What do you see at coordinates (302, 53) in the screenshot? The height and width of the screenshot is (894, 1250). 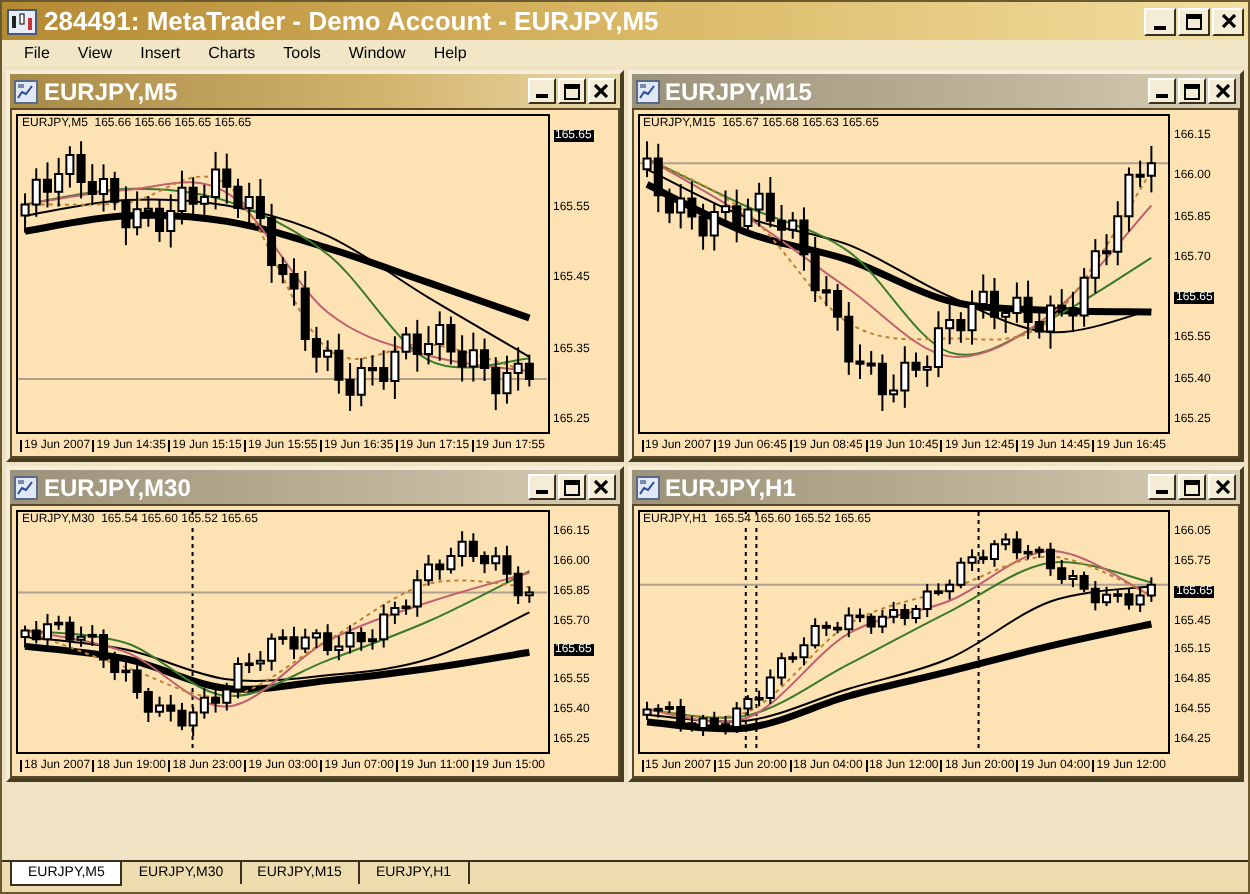 I see `menu-item: Tools` at bounding box center [302, 53].